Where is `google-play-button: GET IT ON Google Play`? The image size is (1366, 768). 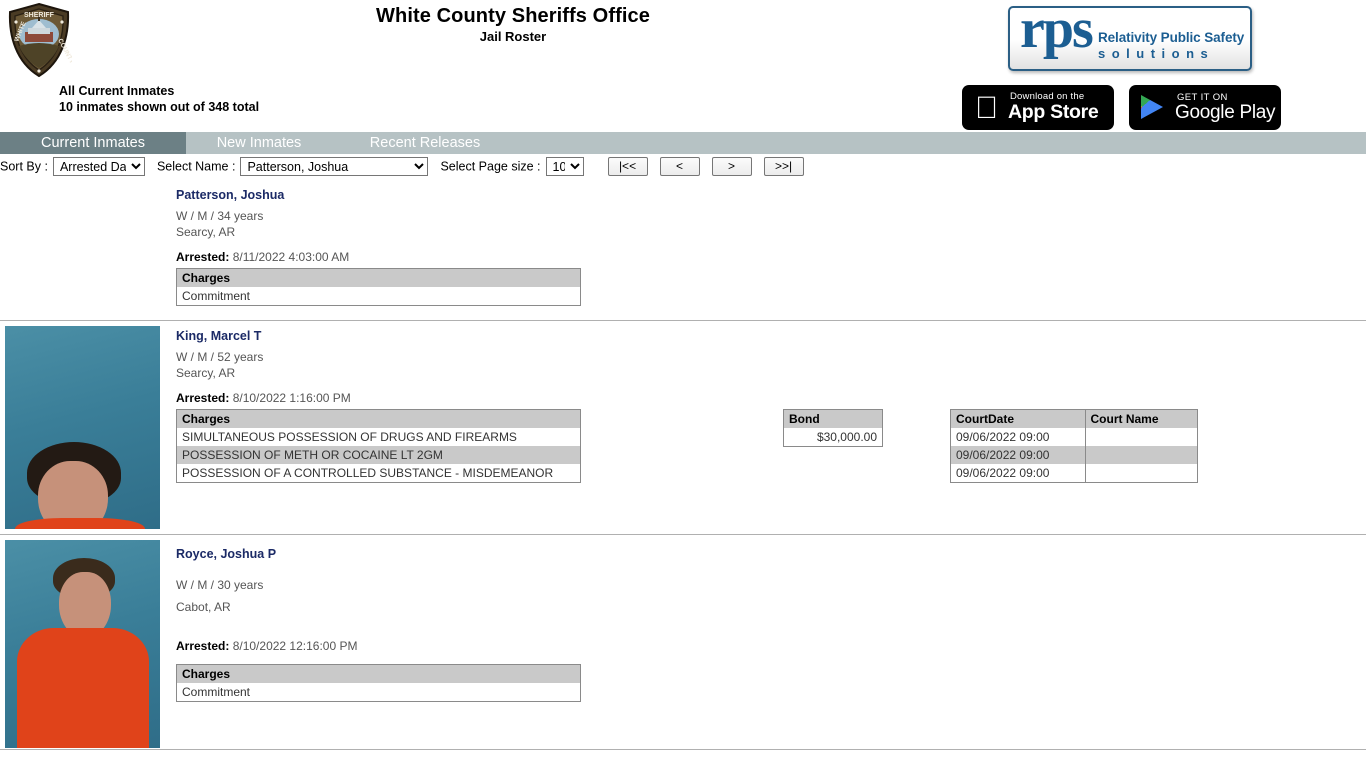
google-play-button: GET IT ON Google Play is located at coordinates (1205, 107).